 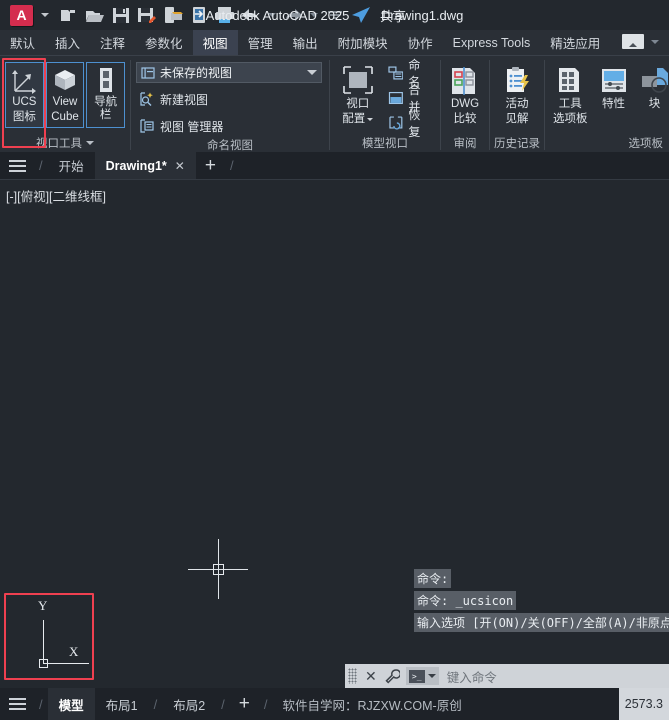 I want to click on ribbon-tab-collaborate: 协作, so click(x=420, y=42).